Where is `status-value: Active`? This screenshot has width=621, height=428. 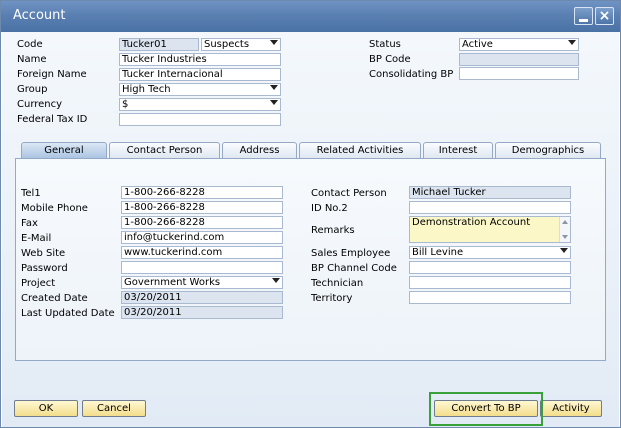
status-value: Active is located at coordinates (477, 44).